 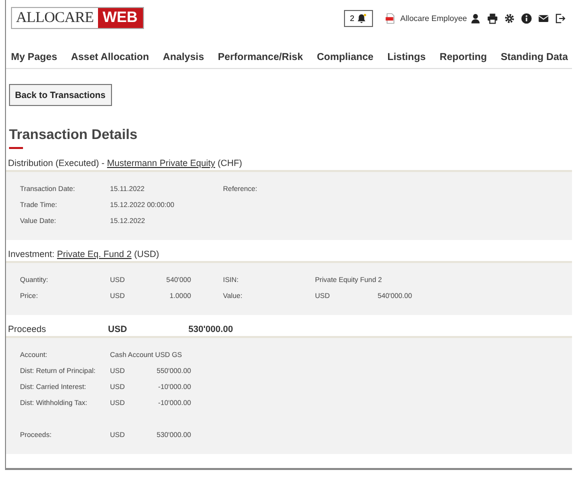 What do you see at coordinates (73, 134) in the screenshot?
I see `page-title: Transaction Details` at bounding box center [73, 134].